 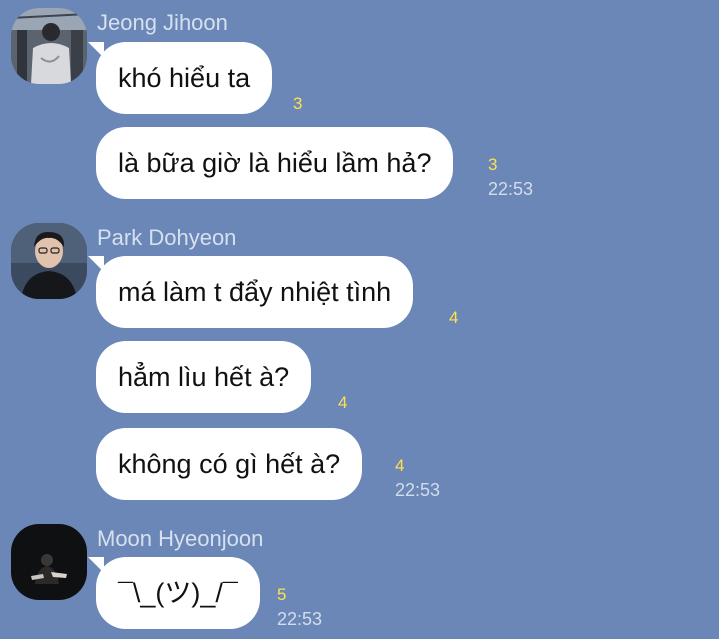 I want to click on sender-name: Park Dohyeon, so click(x=167, y=237).